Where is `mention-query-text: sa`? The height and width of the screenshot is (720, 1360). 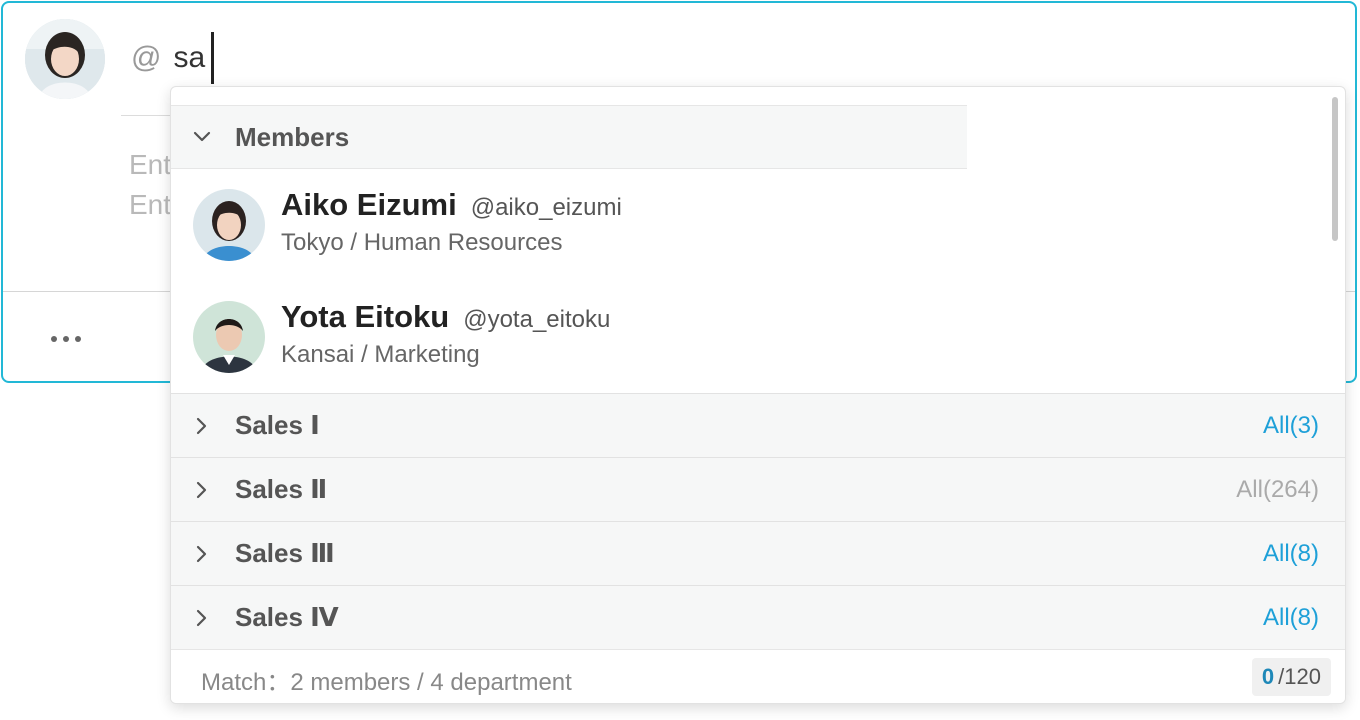
mention-query-text: sa is located at coordinates (189, 57).